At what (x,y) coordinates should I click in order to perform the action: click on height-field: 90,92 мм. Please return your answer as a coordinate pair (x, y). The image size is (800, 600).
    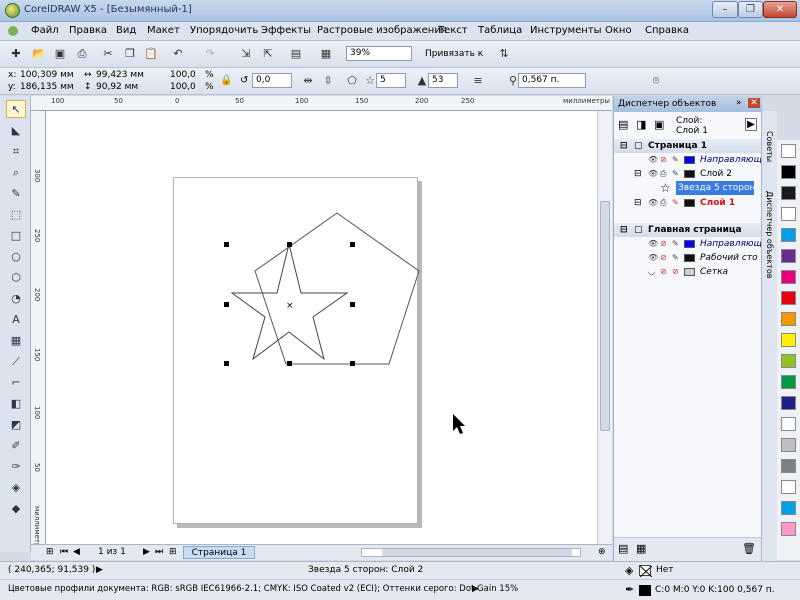
    Looking at the image, I should click on (117, 87).